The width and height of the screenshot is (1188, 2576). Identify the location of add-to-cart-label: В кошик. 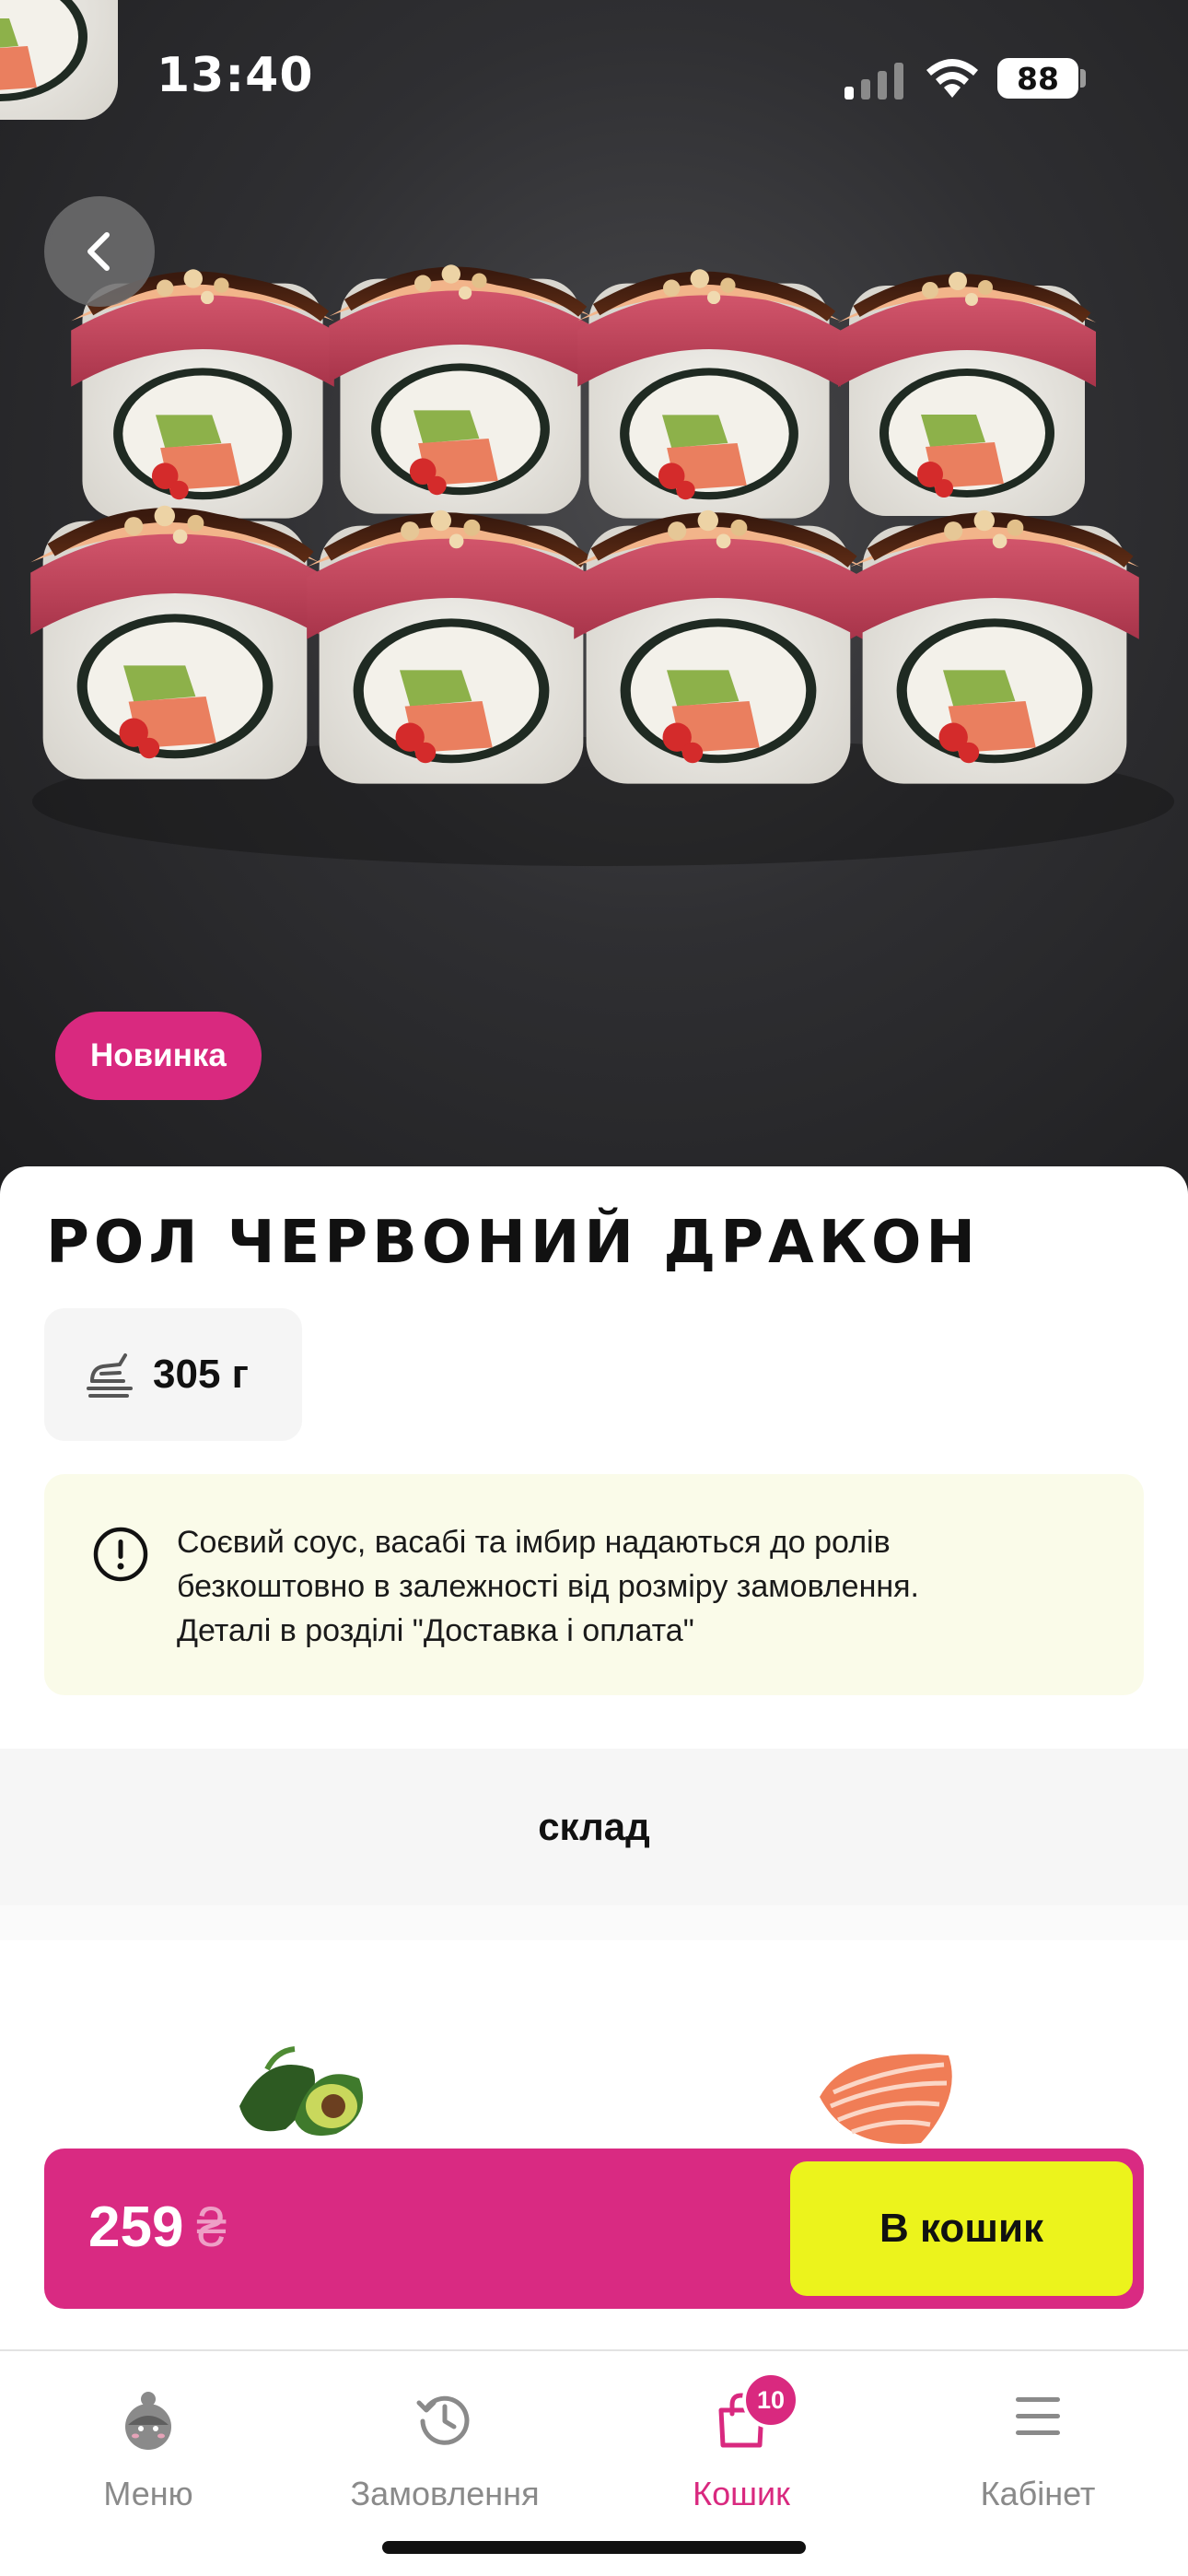
(961, 2228).